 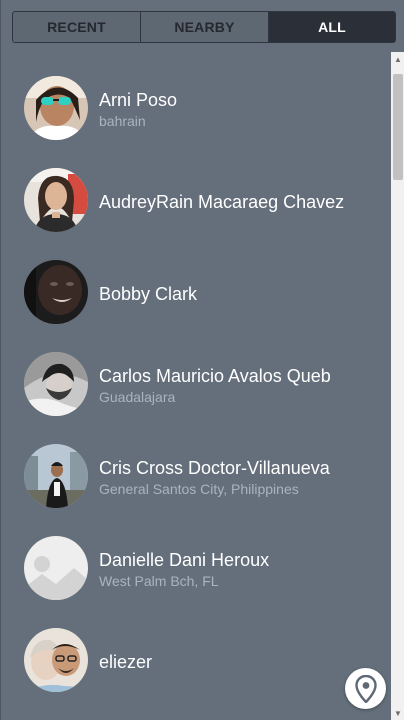 I want to click on scrollbar-thumb, so click(x=398, y=127).